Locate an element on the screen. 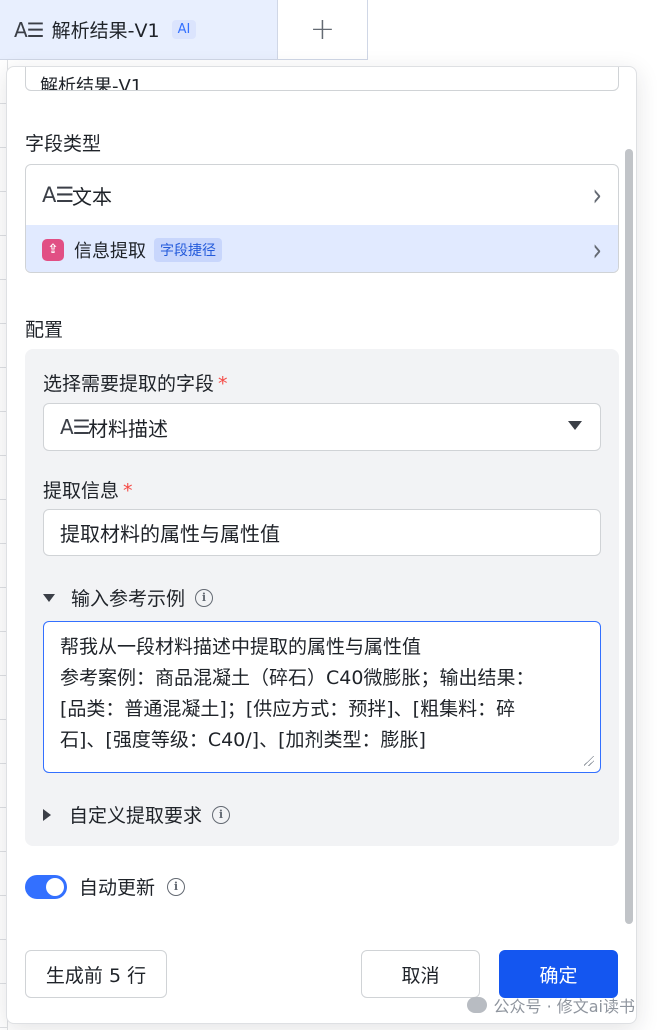 The height and width of the screenshot is (1030, 657). add-column-button: + is located at coordinates (323, 30).